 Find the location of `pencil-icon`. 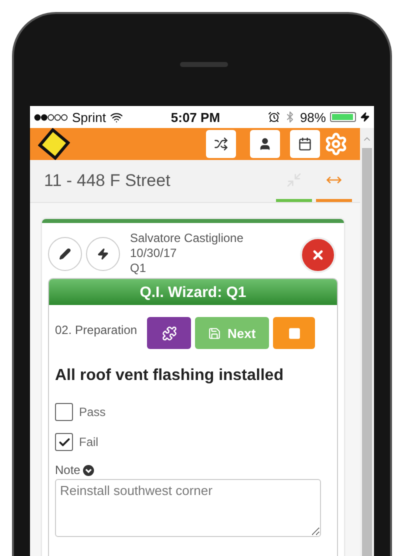

pencil-icon is located at coordinates (65, 254).